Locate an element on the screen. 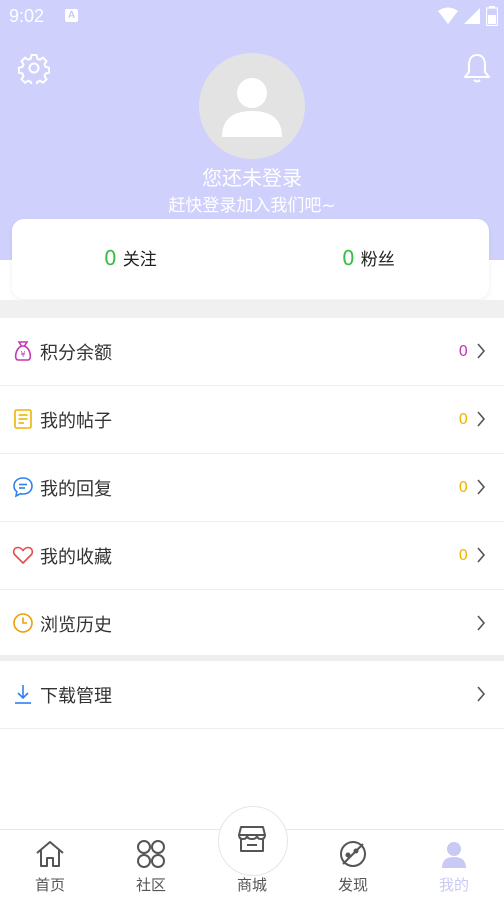 The width and height of the screenshot is (504, 897). menu-item-label: 积分余额 is located at coordinates (76, 353).